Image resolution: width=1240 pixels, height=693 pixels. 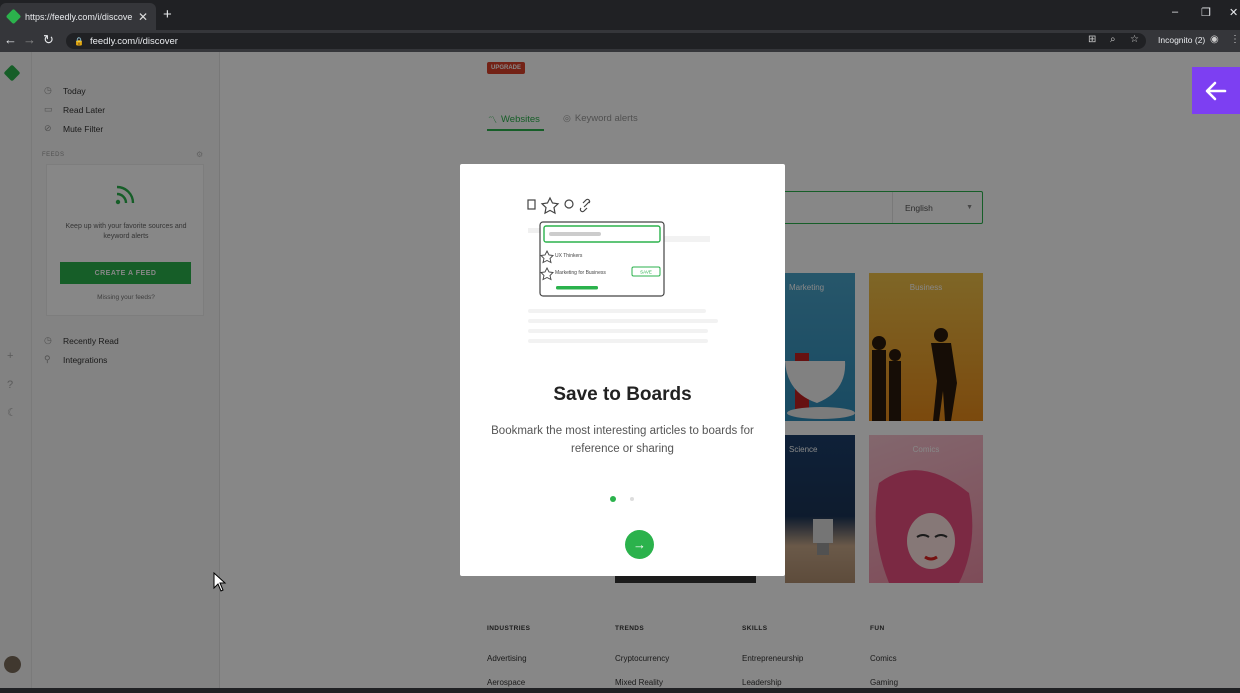 What do you see at coordinates (133, 41) in the screenshot?
I see `address-url: feedly.com/i/discover` at bounding box center [133, 41].